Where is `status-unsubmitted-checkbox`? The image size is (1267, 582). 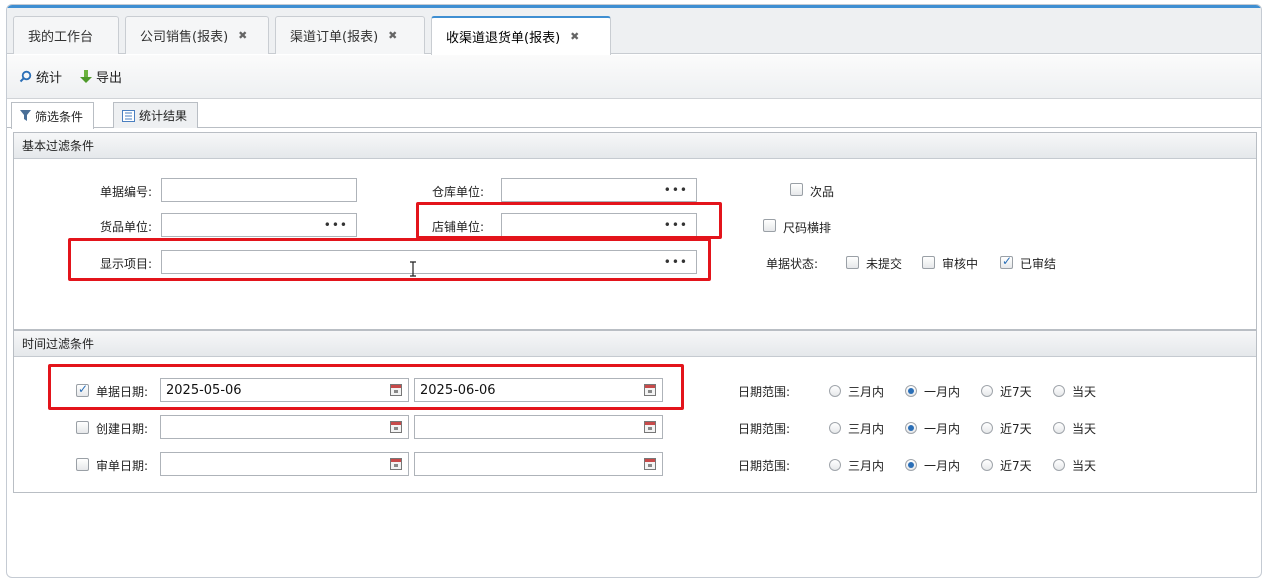 status-unsubmitted-checkbox is located at coordinates (852, 262).